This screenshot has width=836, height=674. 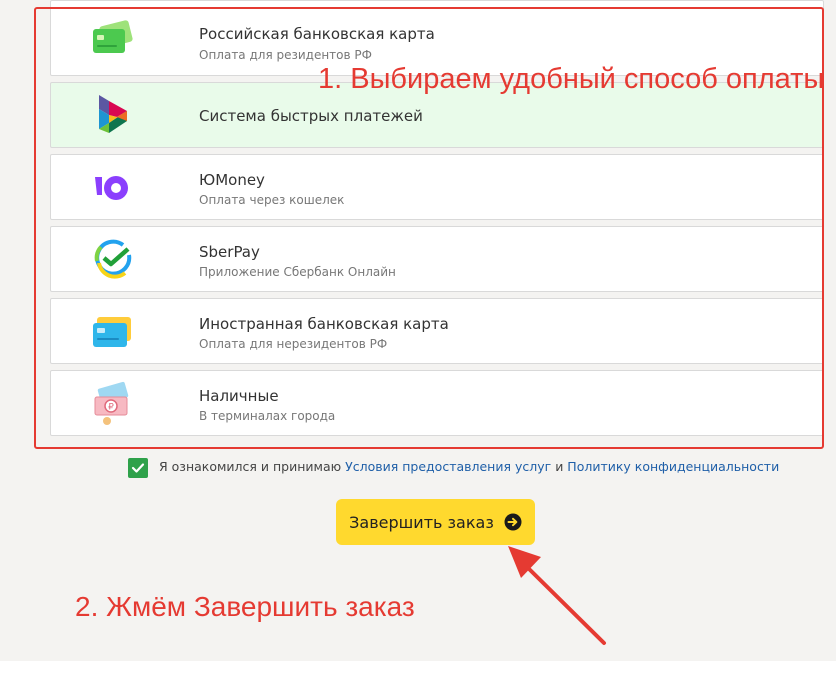 What do you see at coordinates (437, 403) in the screenshot?
I see `payment-method-cash: ₽ Наличные В терминалах города` at bounding box center [437, 403].